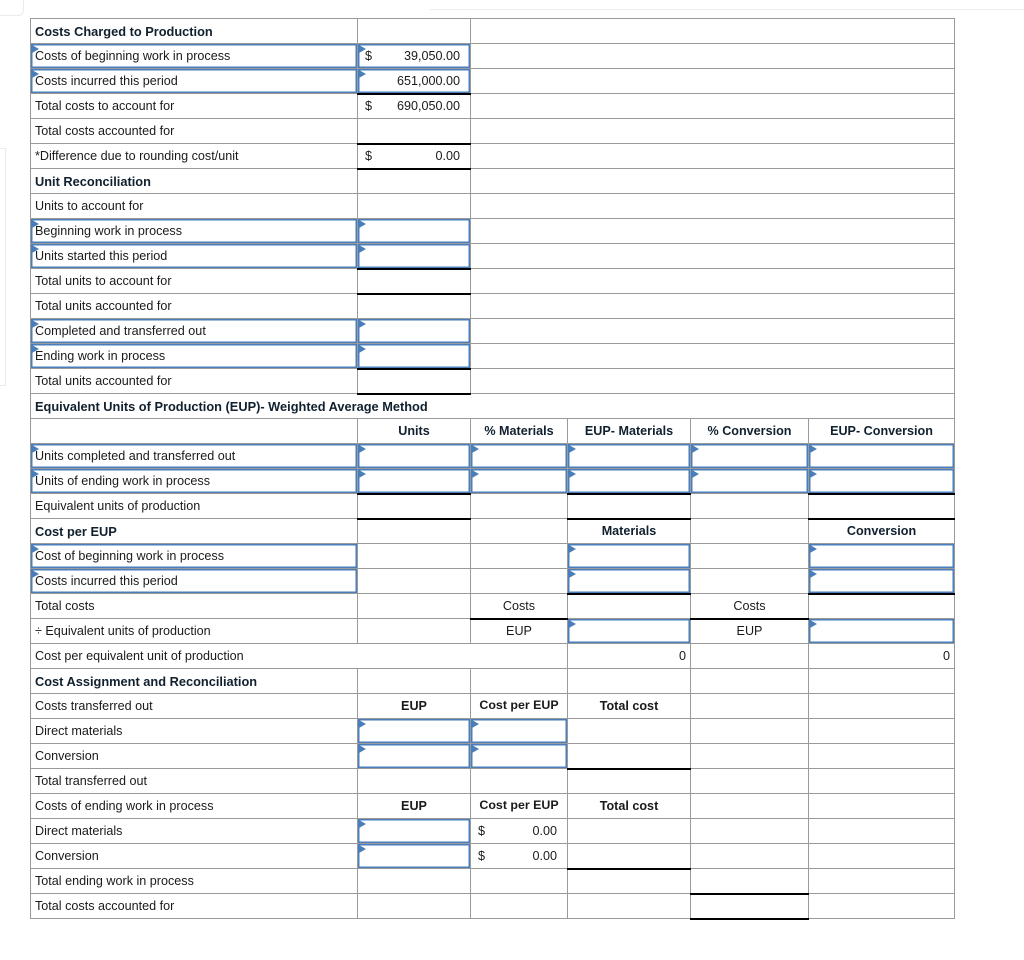 The height and width of the screenshot is (960, 1024). Describe the element at coordinates (881, 531) in the screenshot. I see `cost-per-eup-conversion-header: Conversion` at that location.